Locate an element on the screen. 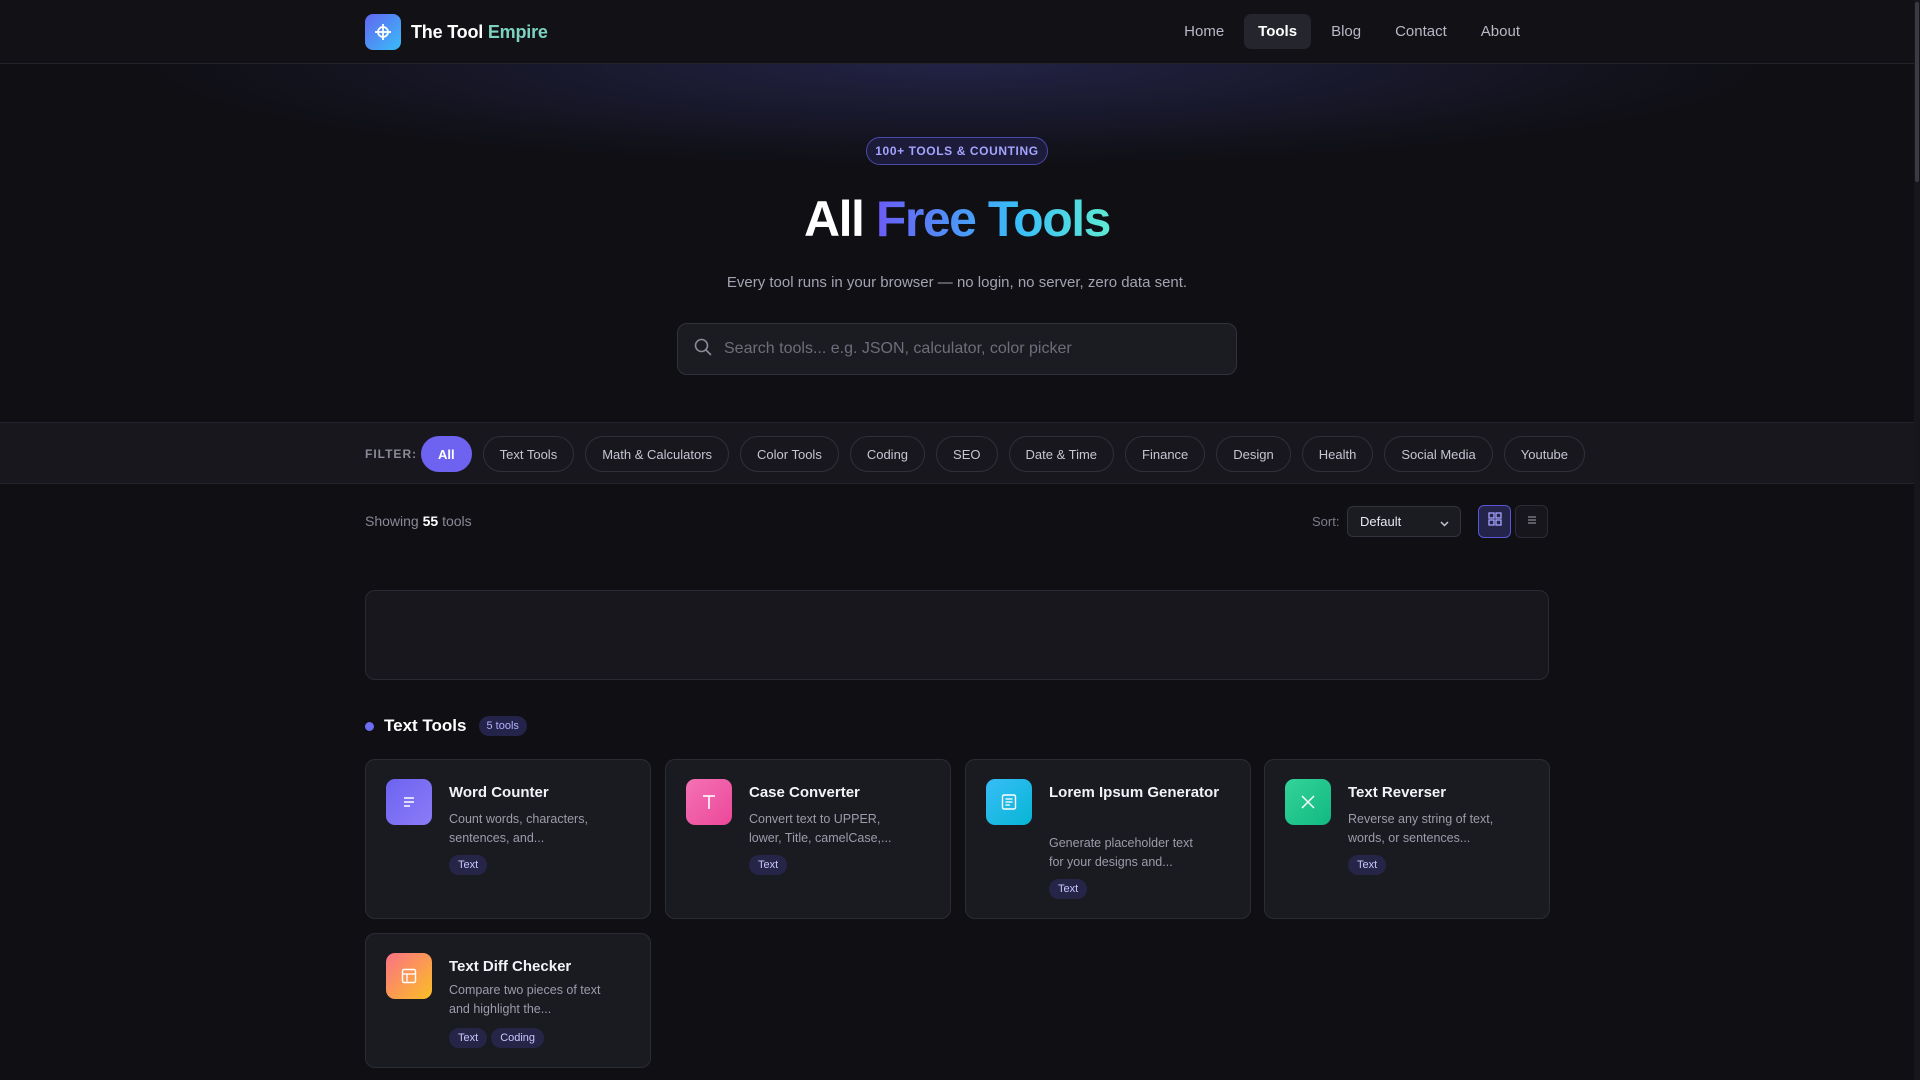  results-suffix: tools is located at coordinates (457, 521).